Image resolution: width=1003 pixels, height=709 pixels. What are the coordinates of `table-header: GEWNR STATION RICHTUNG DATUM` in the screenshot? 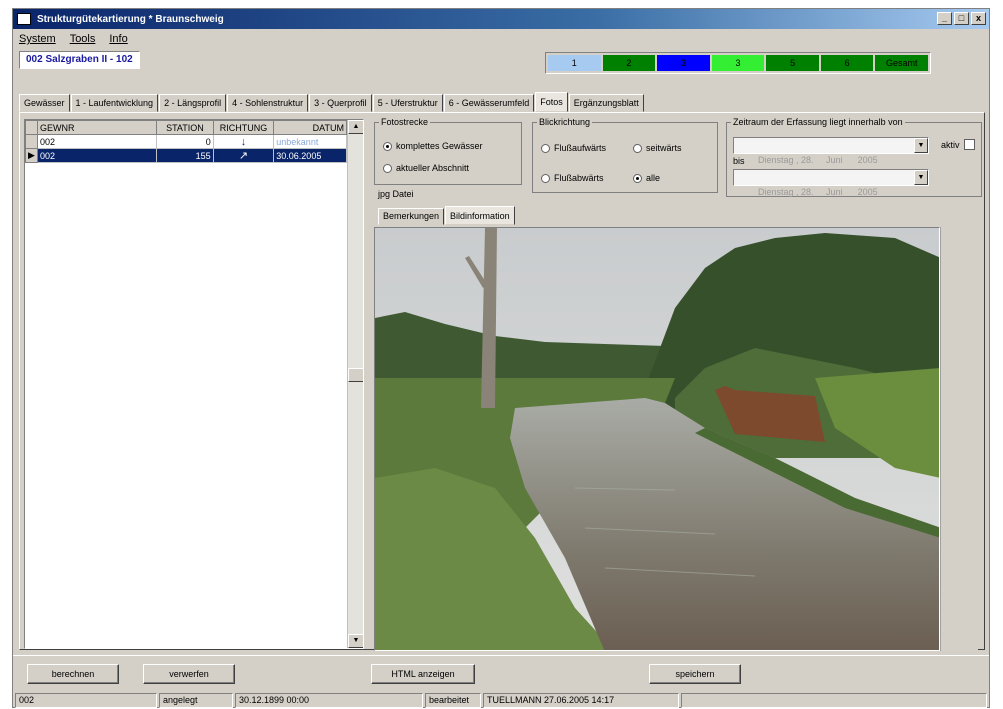 It's located at (186, 127).